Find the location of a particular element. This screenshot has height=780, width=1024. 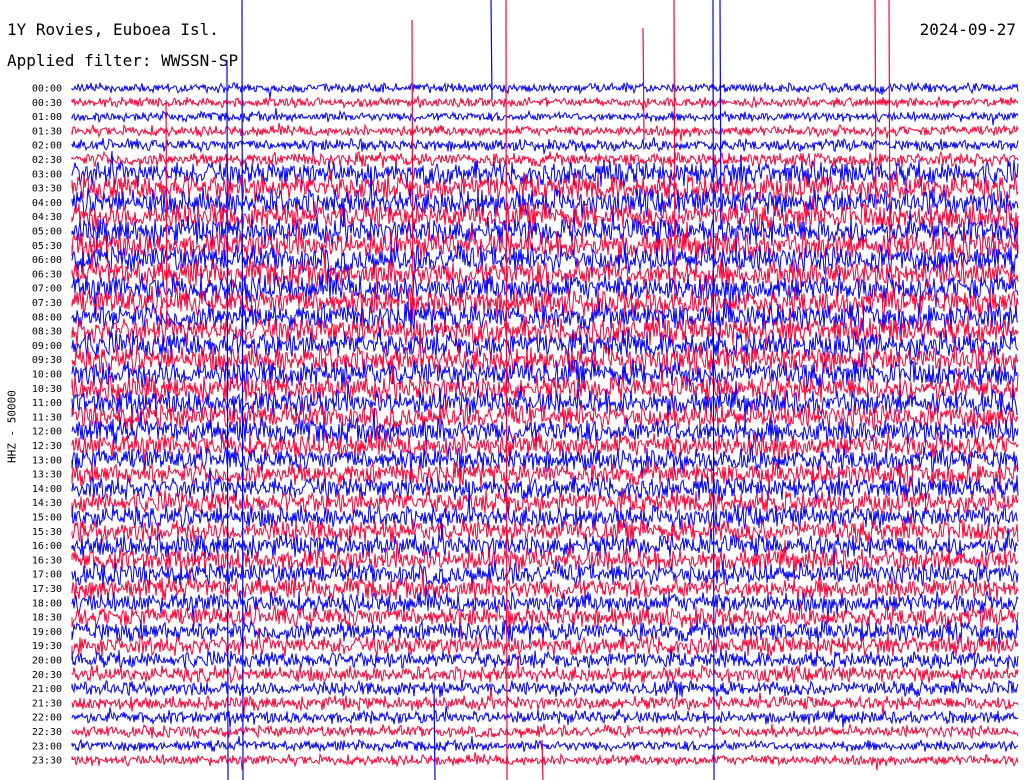

row-time-label: 06:00 is located at coordinates (47, 260).